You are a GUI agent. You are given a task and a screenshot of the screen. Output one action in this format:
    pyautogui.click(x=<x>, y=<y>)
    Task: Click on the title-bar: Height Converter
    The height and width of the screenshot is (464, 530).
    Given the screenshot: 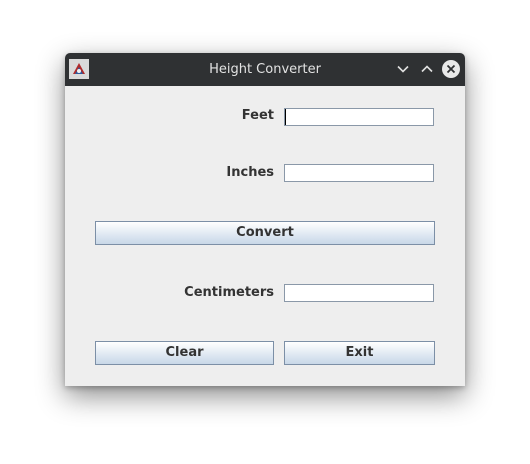 What is the action you would take?
    pyautogui.click(x=265, y=69)
    